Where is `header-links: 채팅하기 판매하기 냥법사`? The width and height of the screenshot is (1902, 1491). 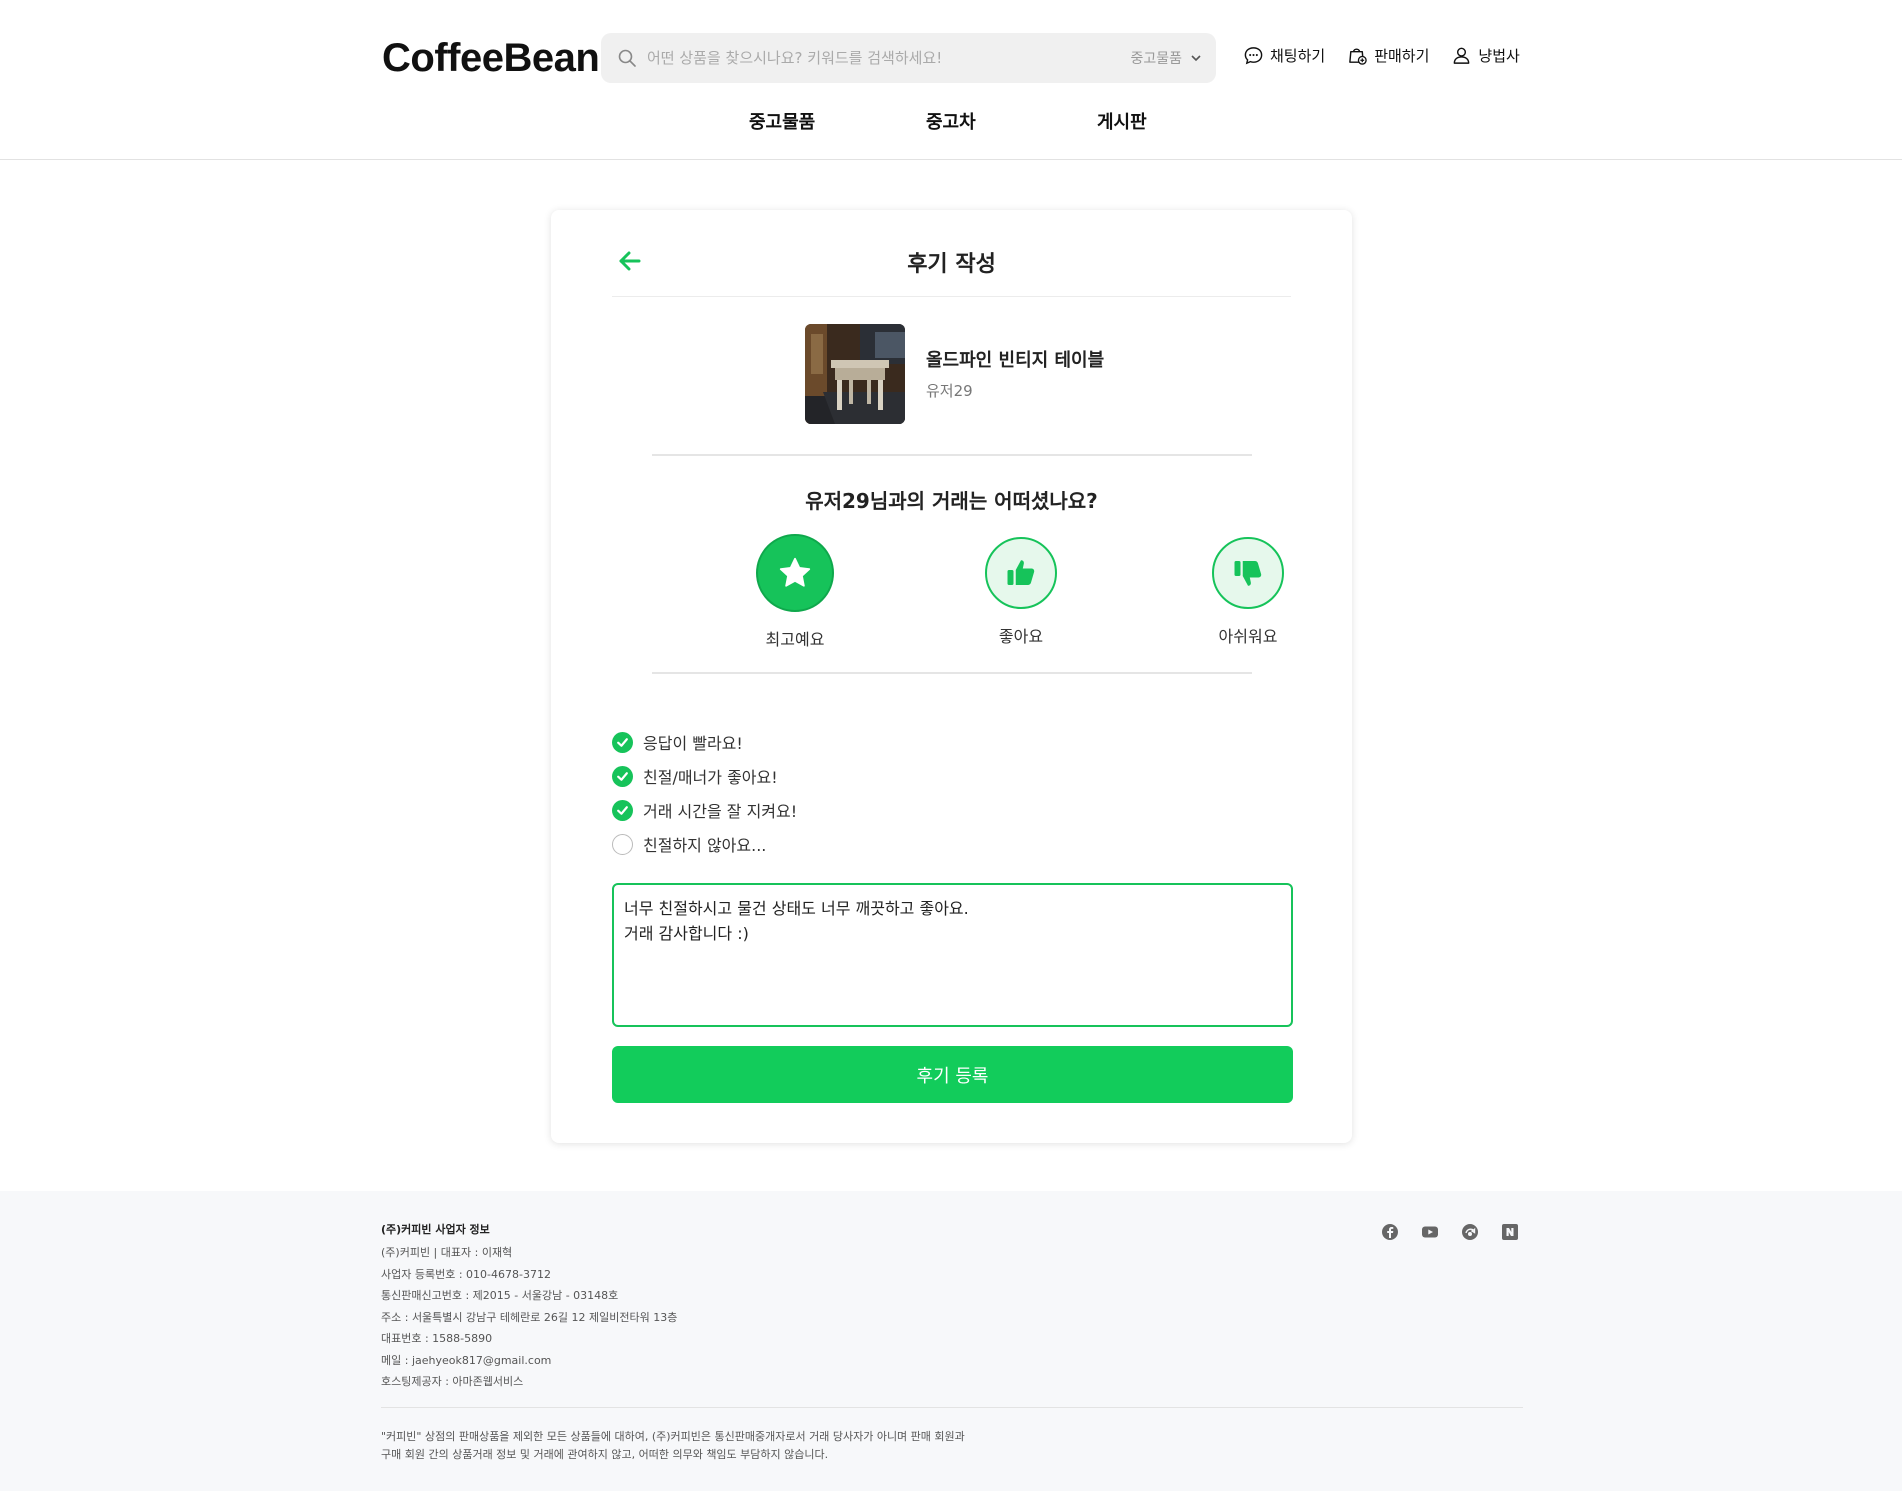
header-links: 채팅하기 판매하기 냥법사 is located at coordinates (1381, 55).